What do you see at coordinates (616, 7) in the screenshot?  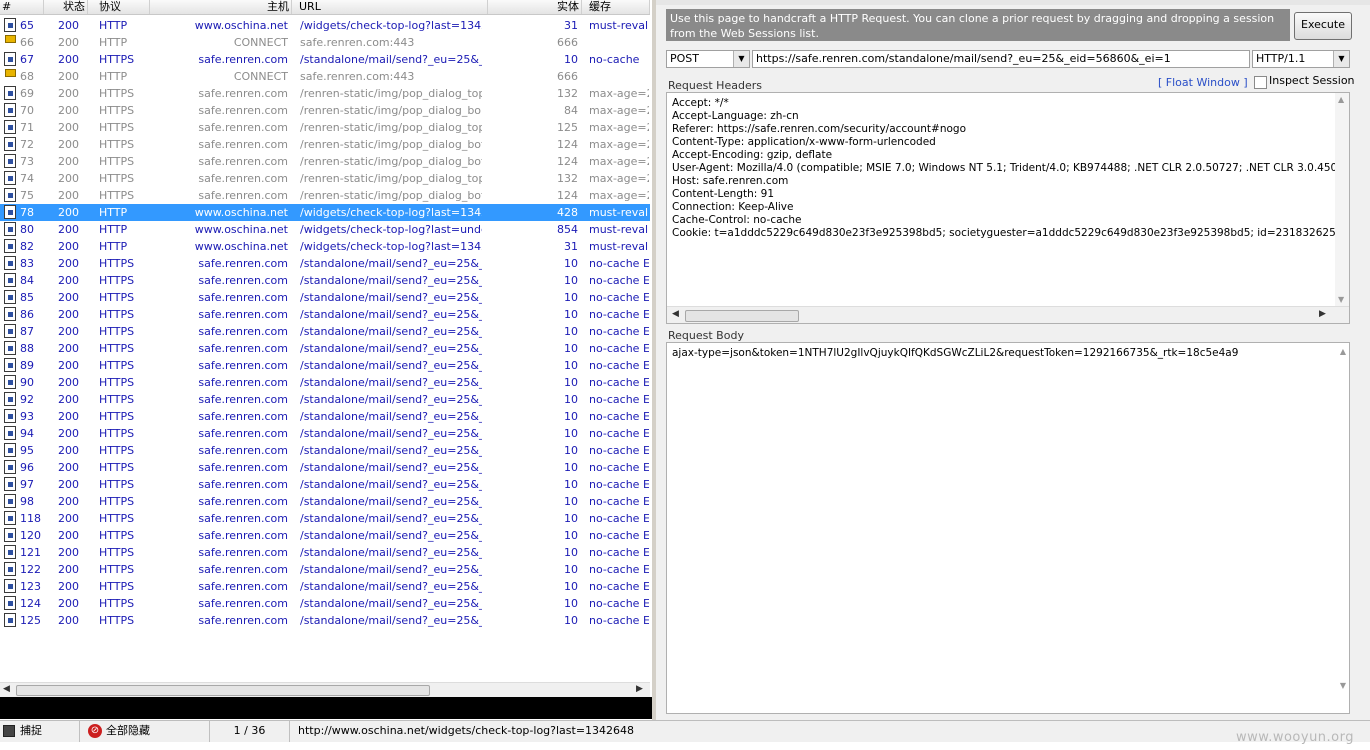 I see `column-header-caching: 缓存` at bounding box center [616, 7].